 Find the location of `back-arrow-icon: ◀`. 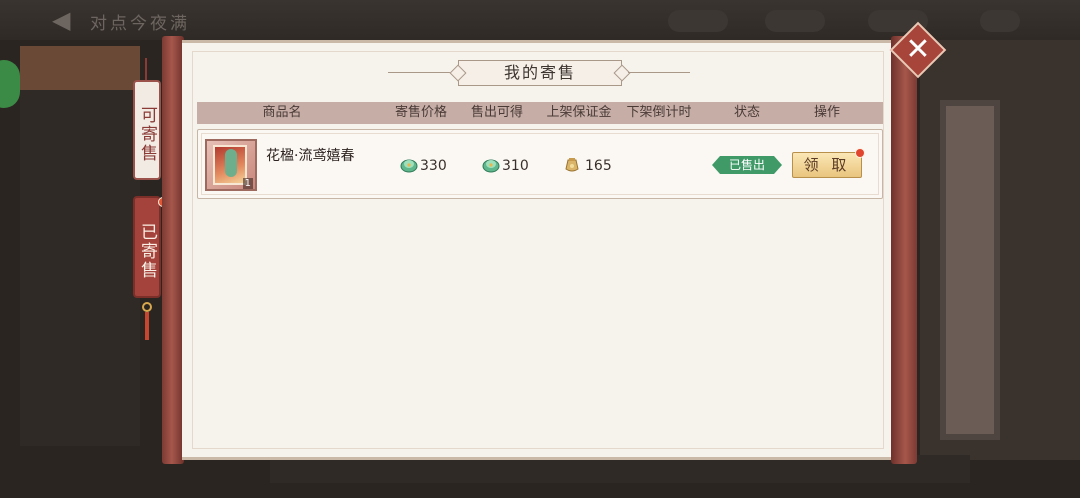

back-arrow-icon: ◀ is located at coordinates (61, 20).